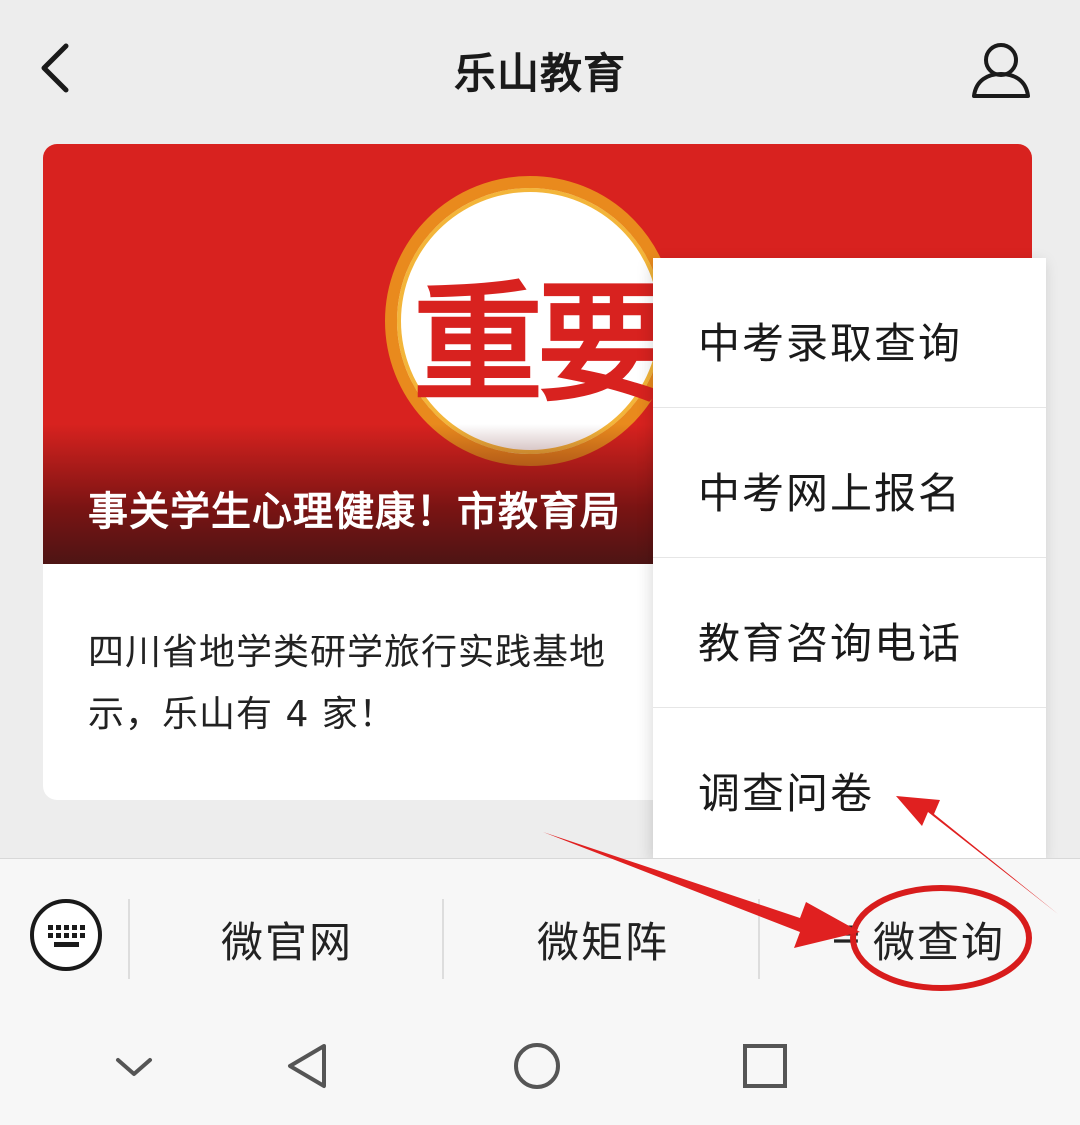 The width and height of the screenshot is (1080, 1125). I want to click on system-recents-icon, so click(765, 1066).